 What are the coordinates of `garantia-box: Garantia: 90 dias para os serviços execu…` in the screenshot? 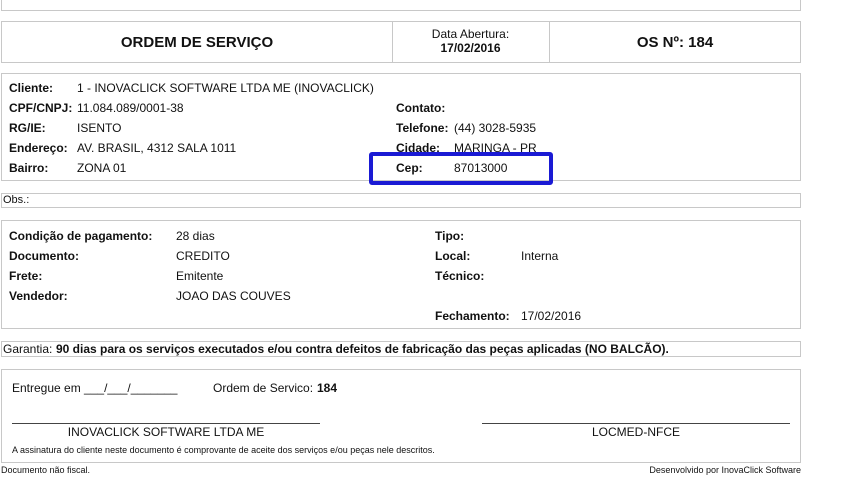 It's located at (401, 349).